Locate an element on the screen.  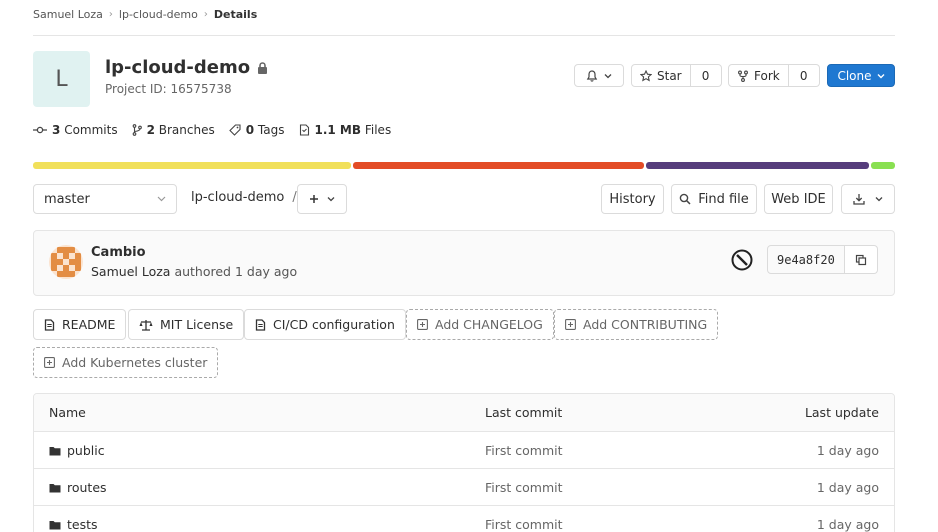
chevron-right-icon: › is located at coordinates (110, 14).